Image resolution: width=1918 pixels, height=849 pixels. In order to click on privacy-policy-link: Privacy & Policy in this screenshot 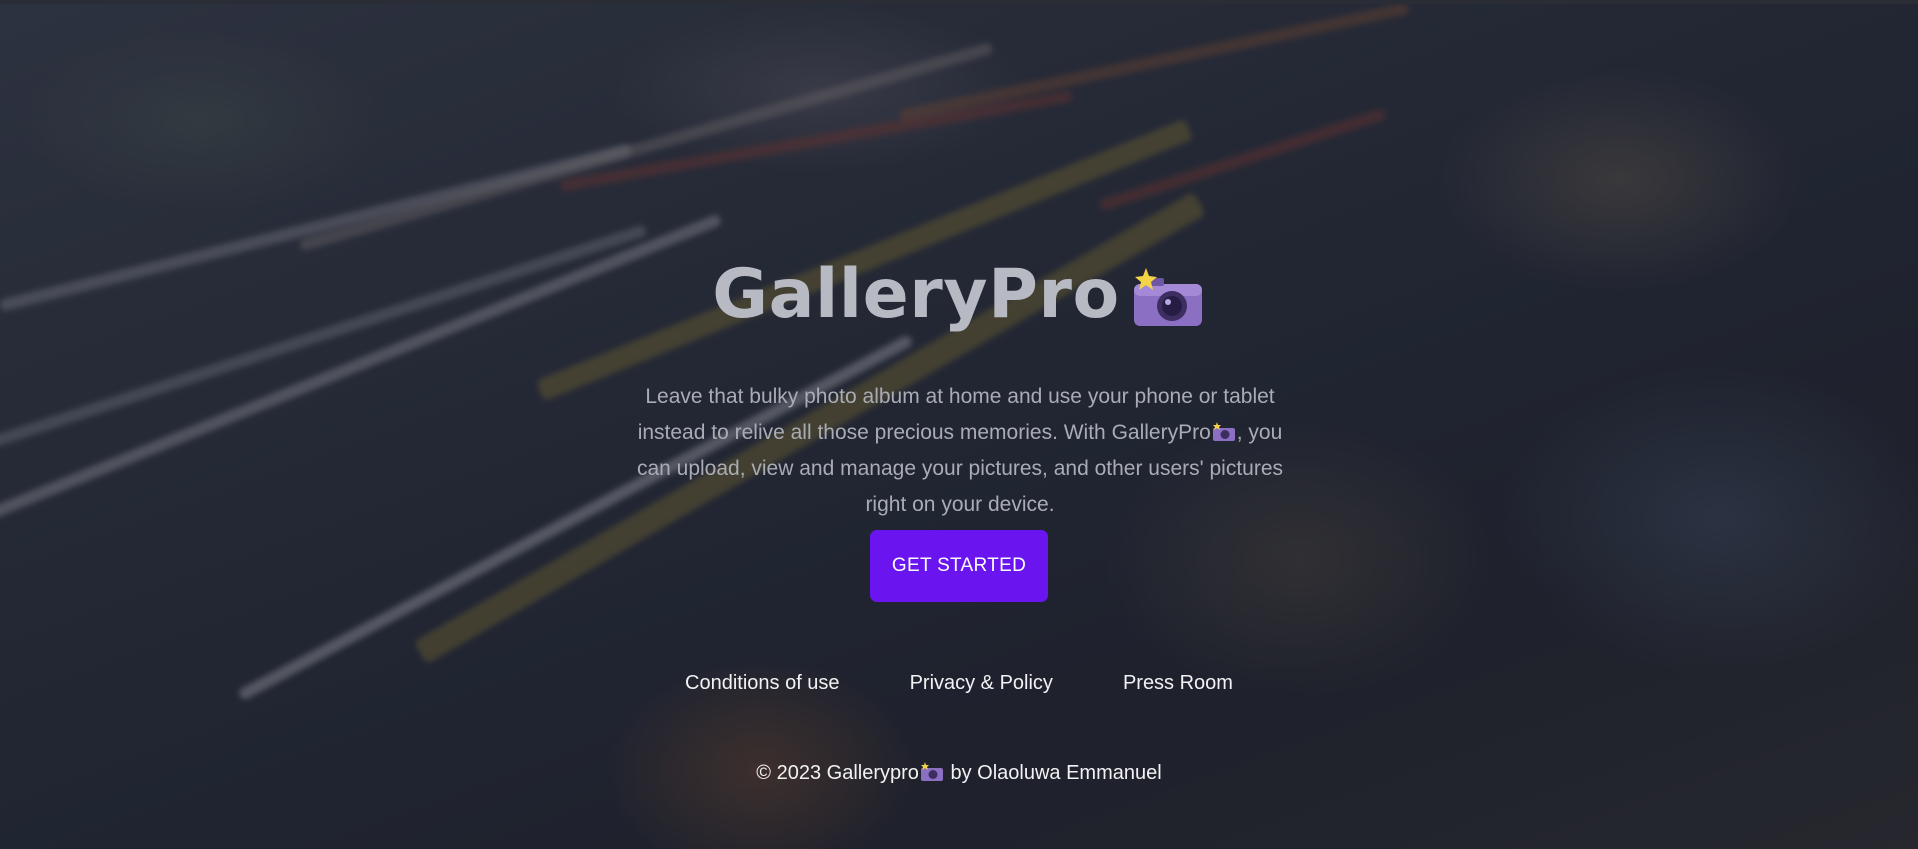, I will do `click(981, 683)`.